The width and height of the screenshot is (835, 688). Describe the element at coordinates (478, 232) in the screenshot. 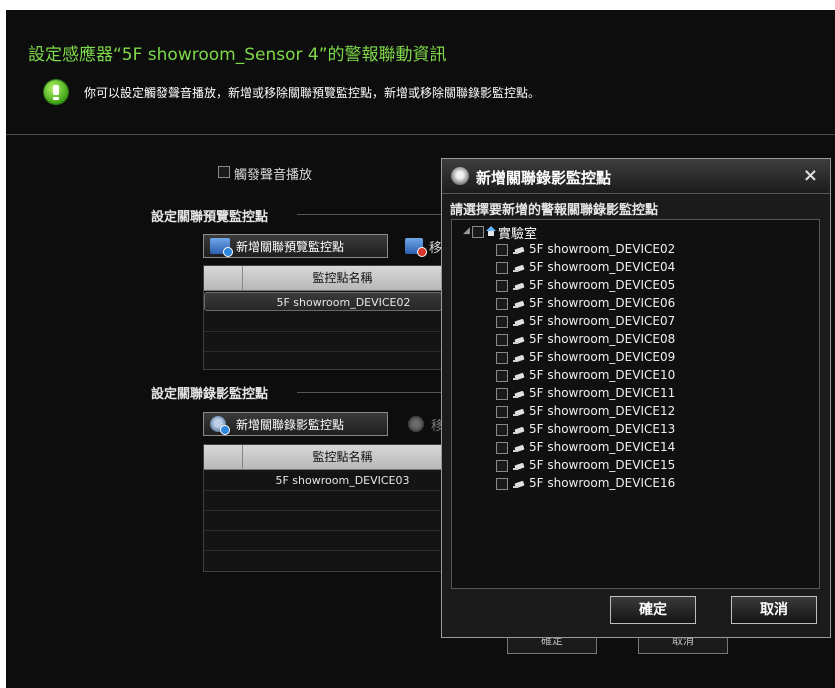

I see `tree-root-checkbox` at that location.